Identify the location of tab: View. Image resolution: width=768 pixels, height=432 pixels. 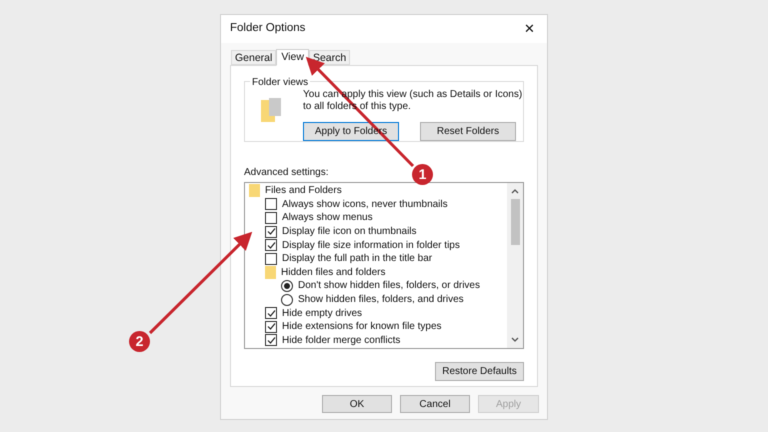
(292, 57).